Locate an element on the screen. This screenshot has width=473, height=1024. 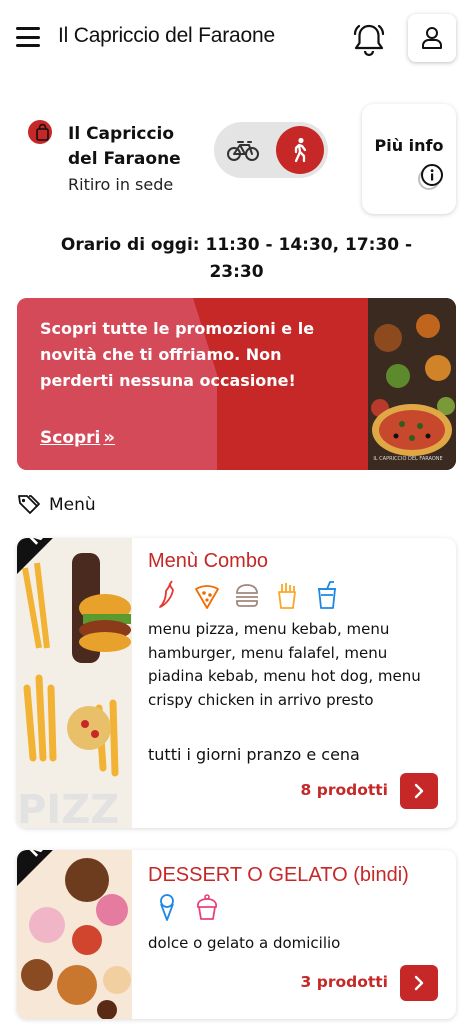
promo-cta-label: Scopri is located at coordinates (70, 438).